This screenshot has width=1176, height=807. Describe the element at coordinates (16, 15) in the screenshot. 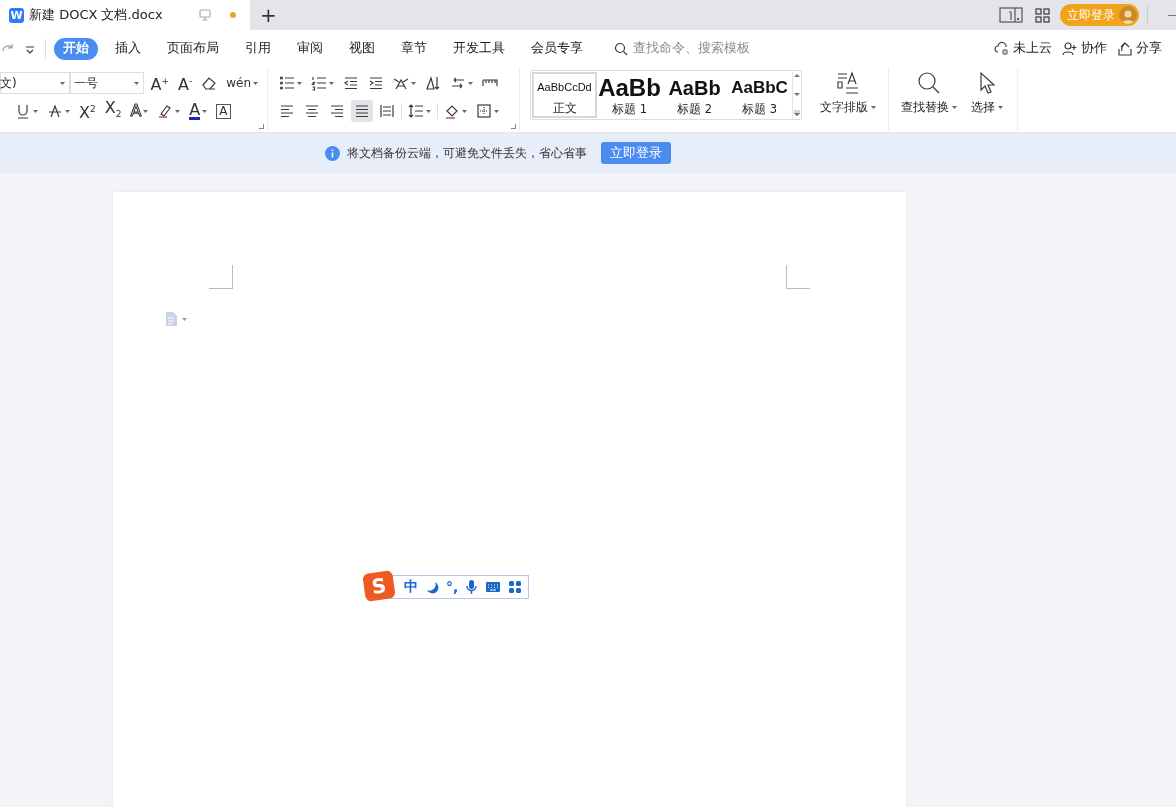

I see `app-logo: W` at that location.